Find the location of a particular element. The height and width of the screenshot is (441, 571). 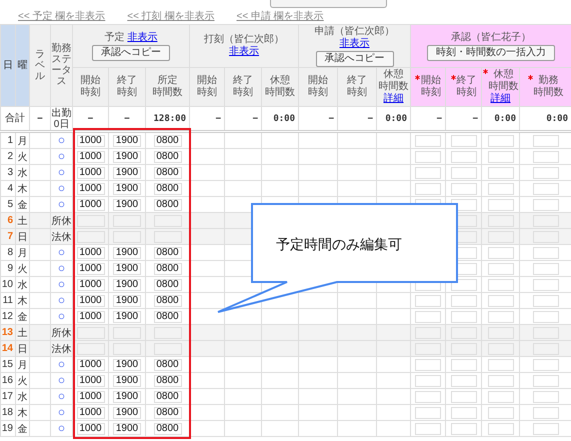

group-action-button: 時刻・時間数の一括入力 is located at coordinates (491, 52).